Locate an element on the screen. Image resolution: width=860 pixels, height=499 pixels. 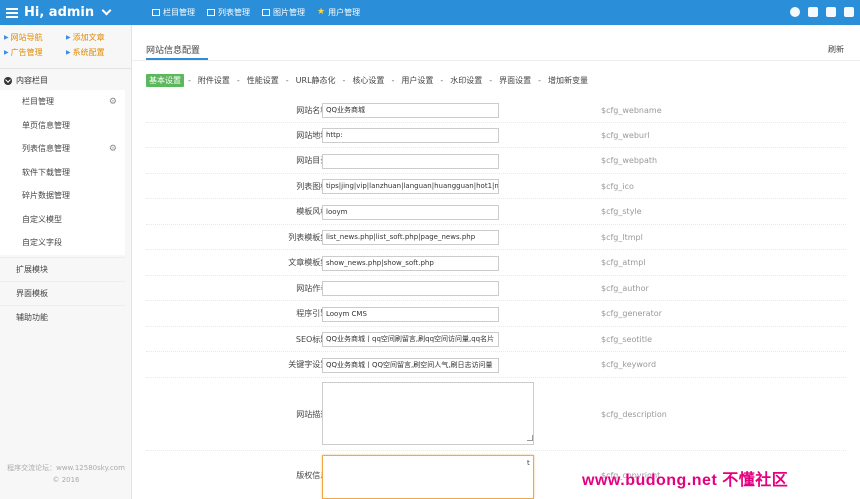
sidebar-item-label: 软件下载管理 is located at coordinates (46, 172).